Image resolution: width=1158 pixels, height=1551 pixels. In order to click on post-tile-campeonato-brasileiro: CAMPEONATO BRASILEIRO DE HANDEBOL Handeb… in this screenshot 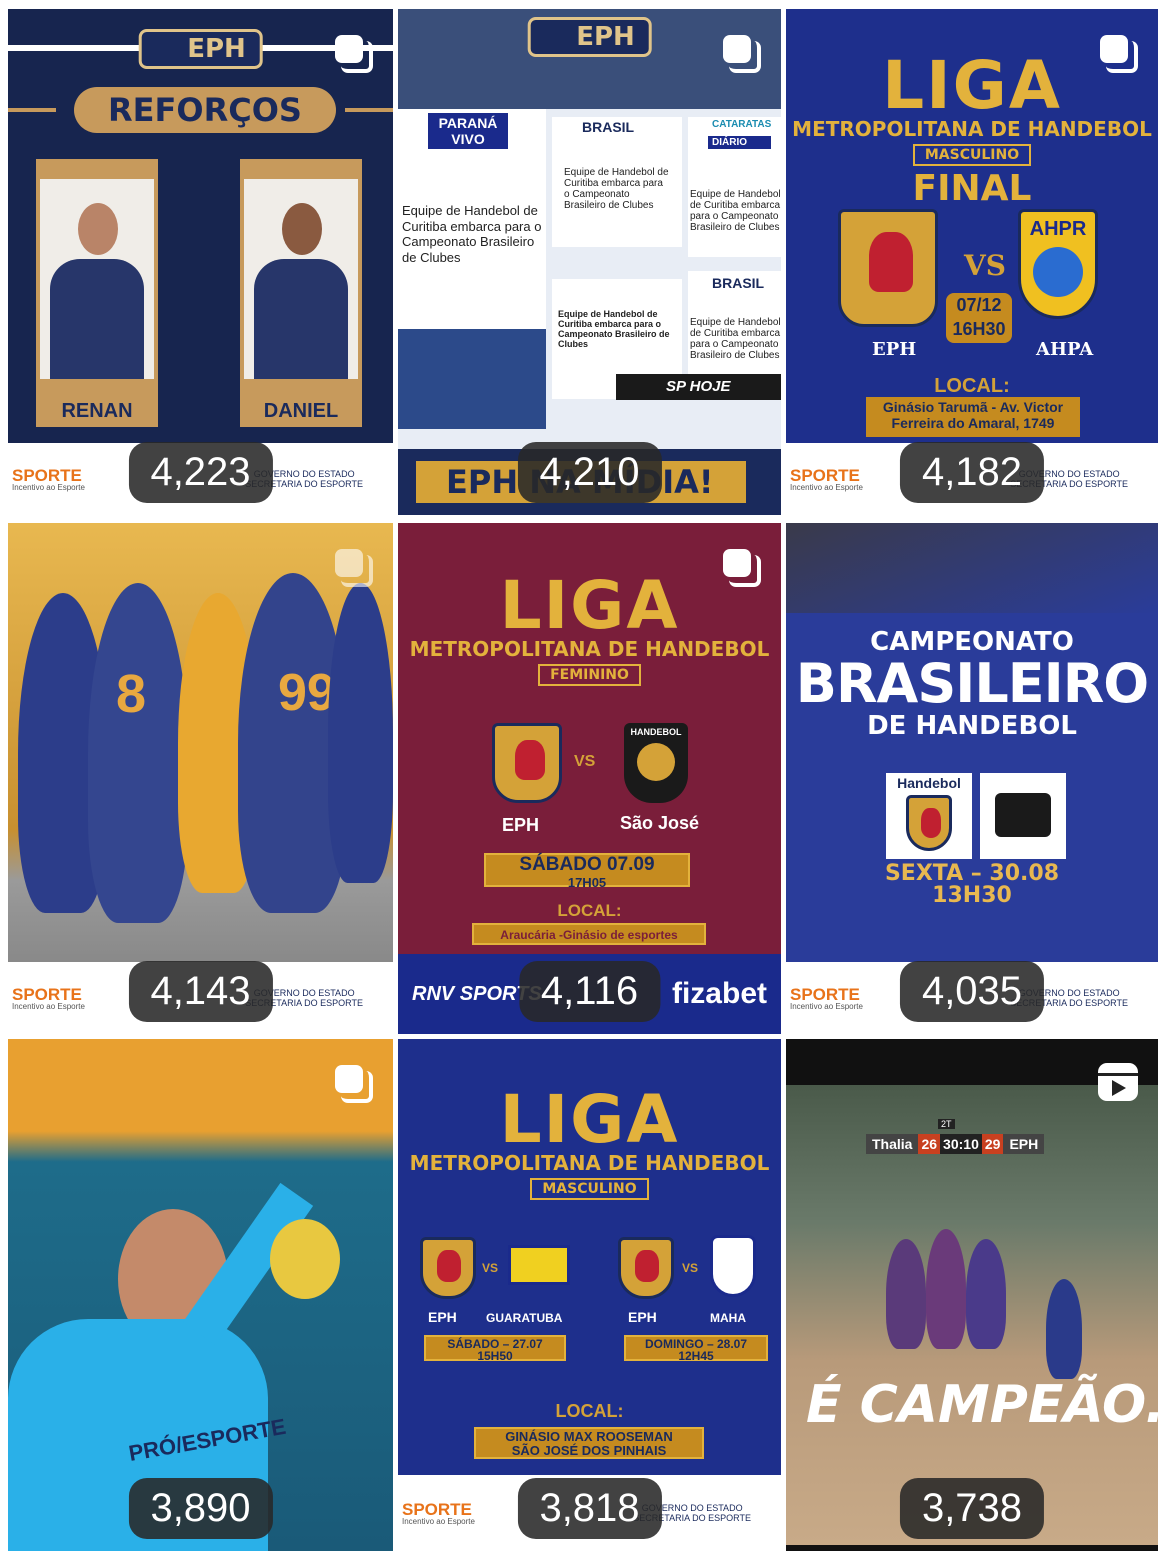, I will do `click(972, 778)`.